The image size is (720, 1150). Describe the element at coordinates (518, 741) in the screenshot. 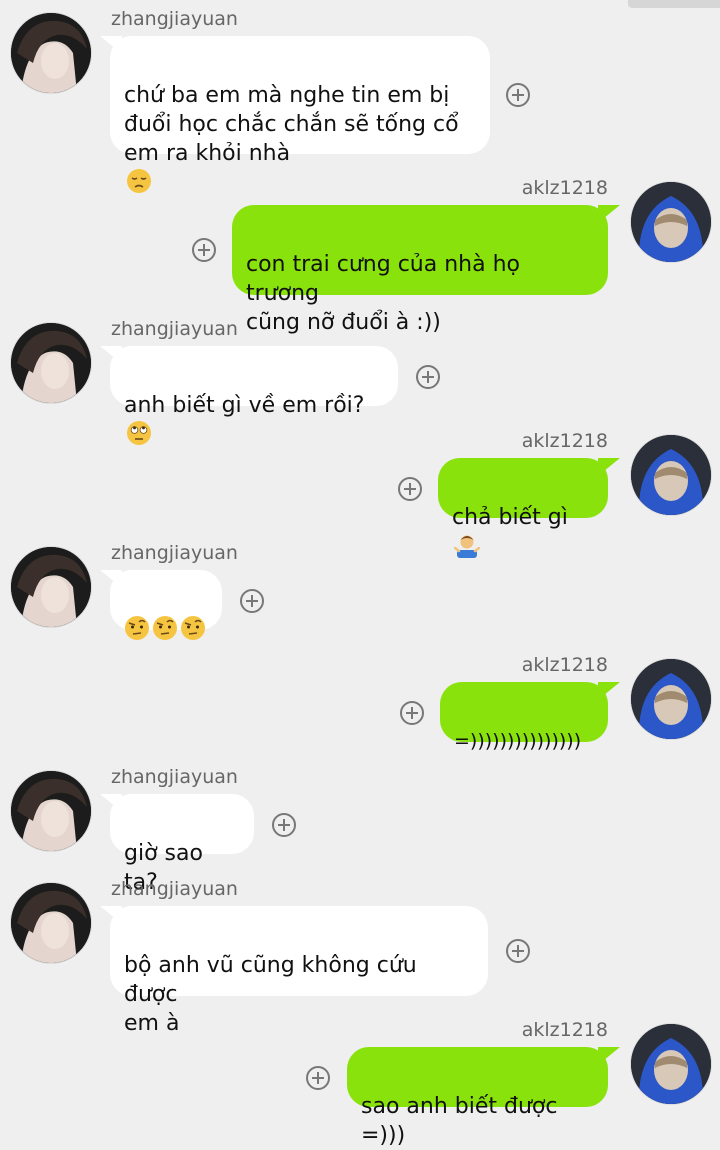

I see `message-text: =)))))))))))))))` at that location.